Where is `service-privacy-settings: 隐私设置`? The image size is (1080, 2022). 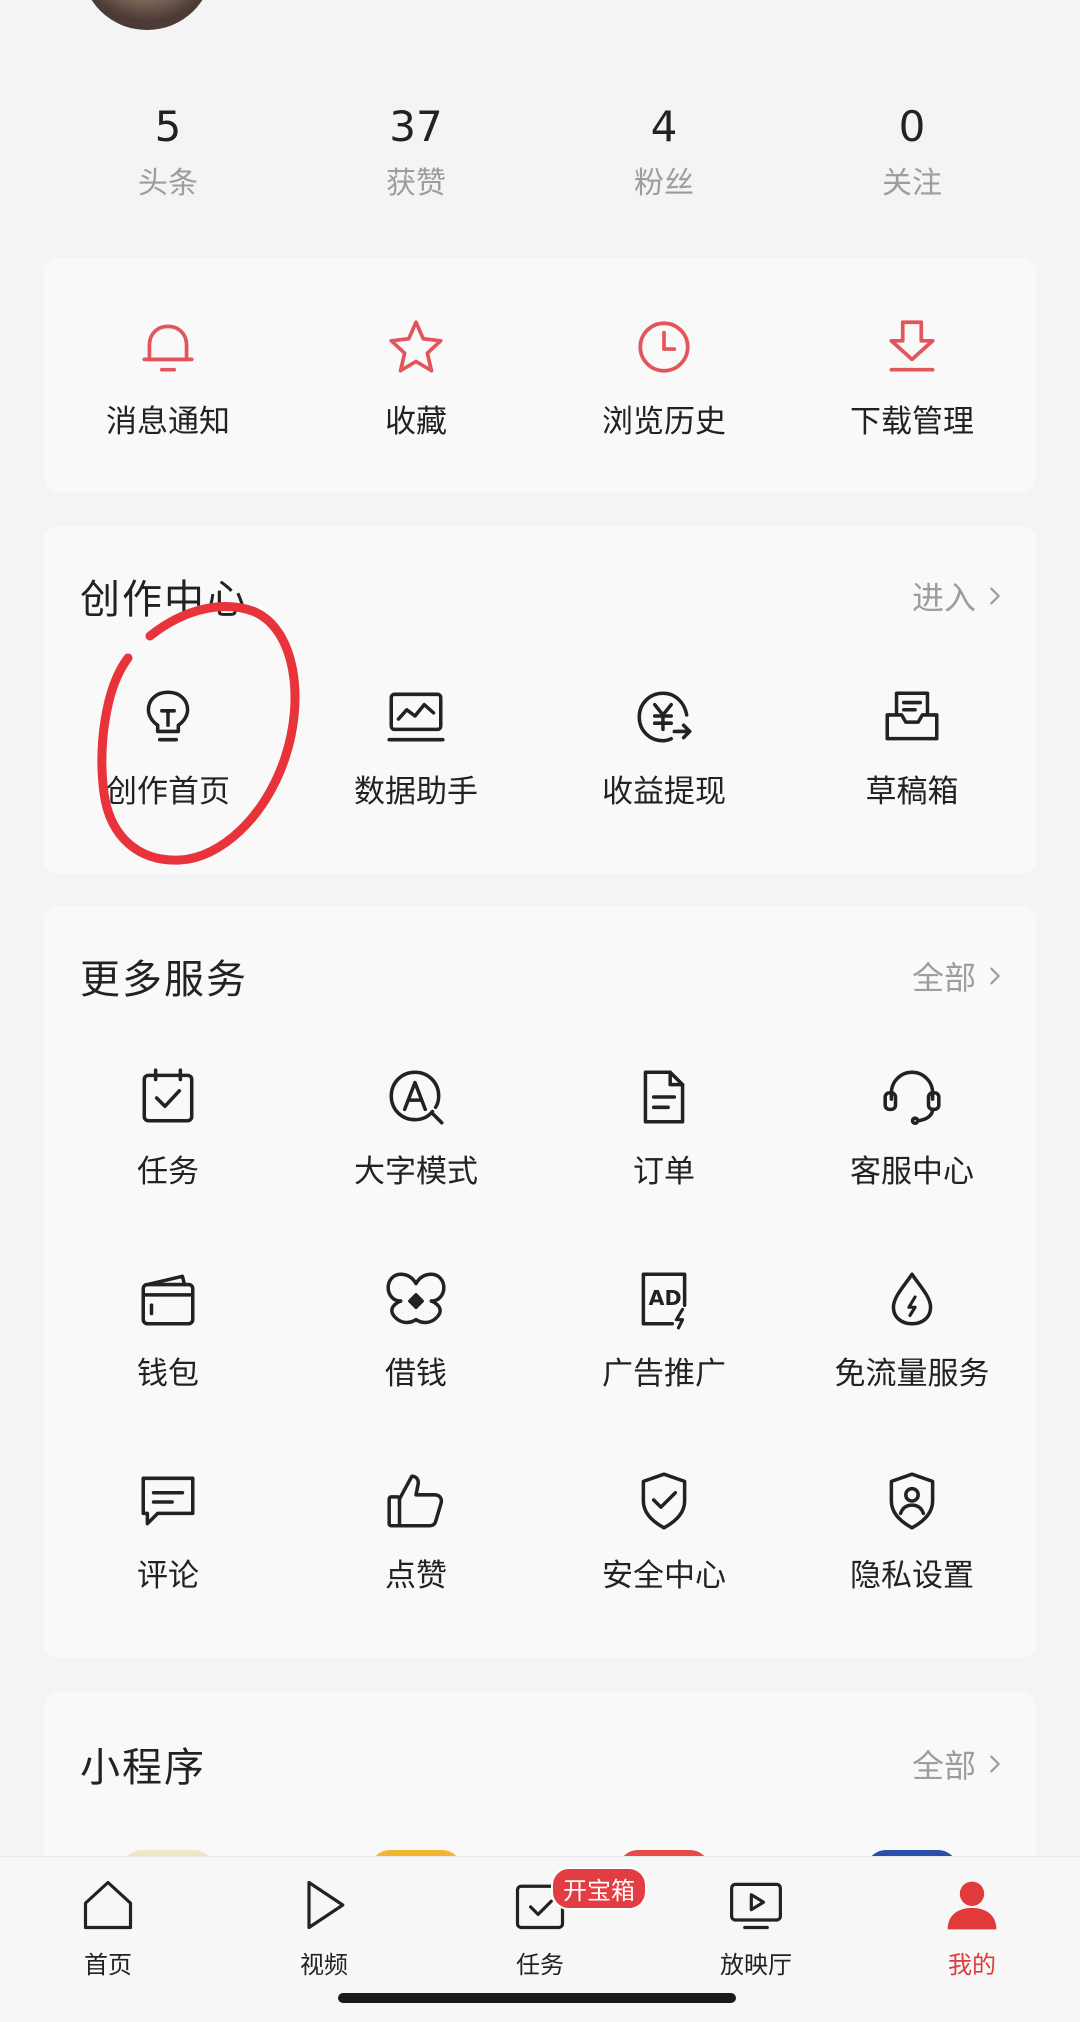 service-privacy-settings: 隐私设置 is located at coordinates (912, 1530).